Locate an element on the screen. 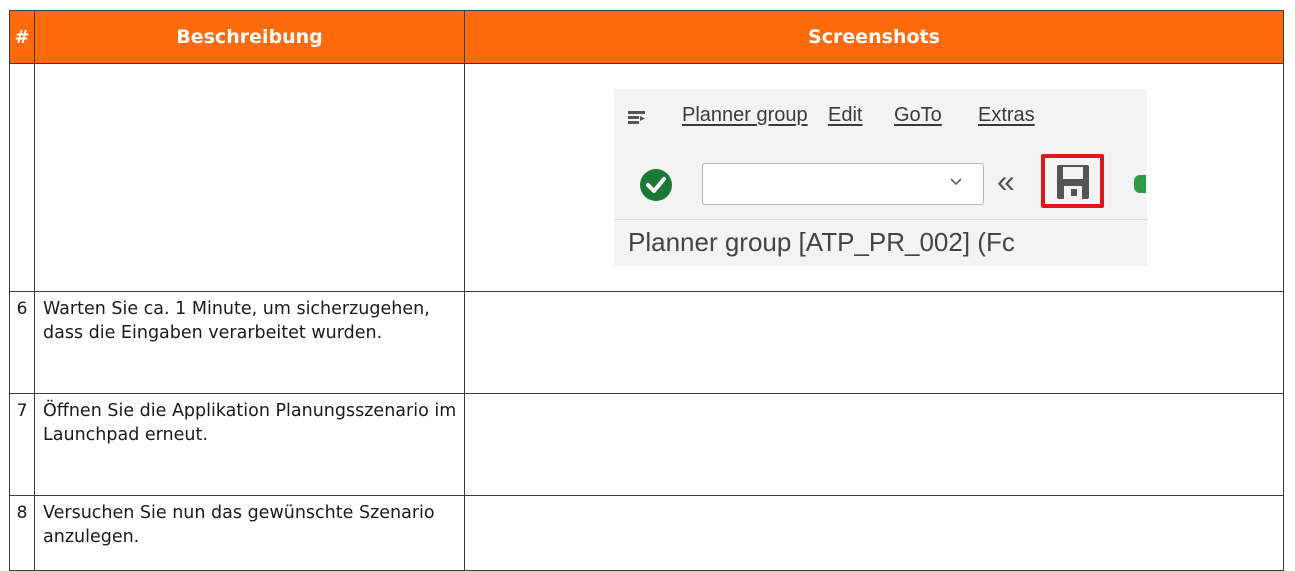 This screenshot has width=1295, height=571. save-button-highlight is located at coordinates (1072, 181).